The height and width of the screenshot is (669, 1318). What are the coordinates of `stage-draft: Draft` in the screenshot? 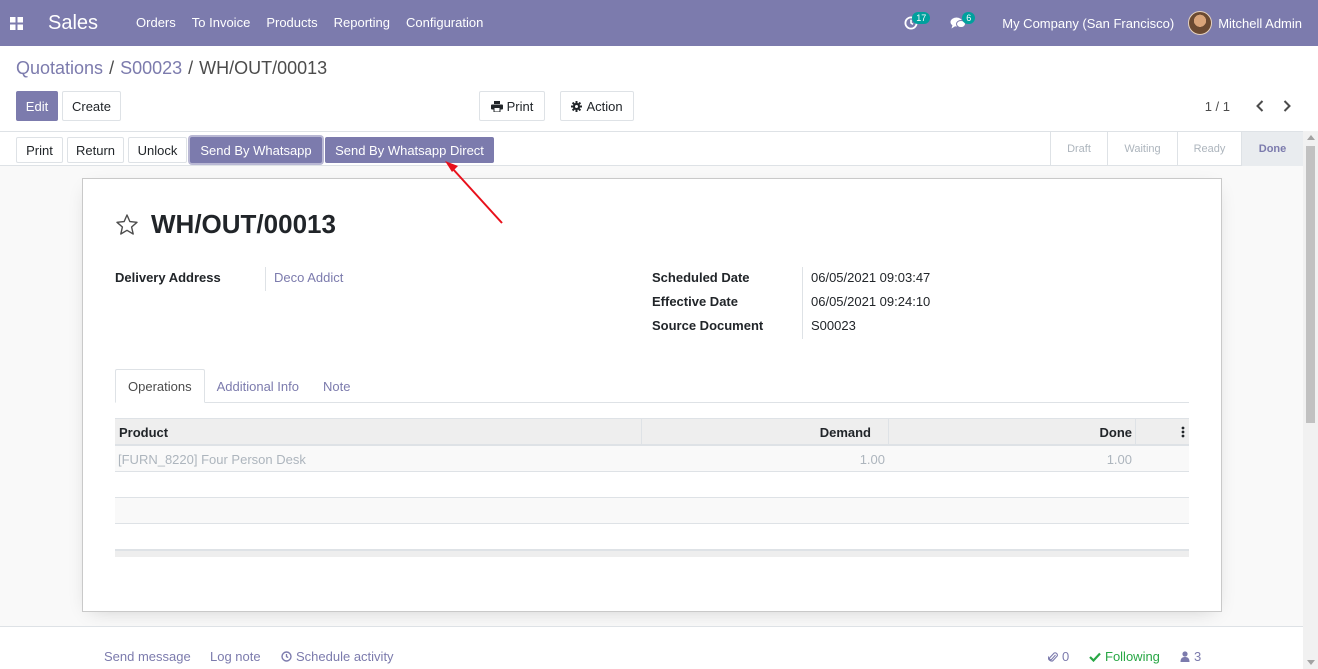 It's located at (1078, 149).